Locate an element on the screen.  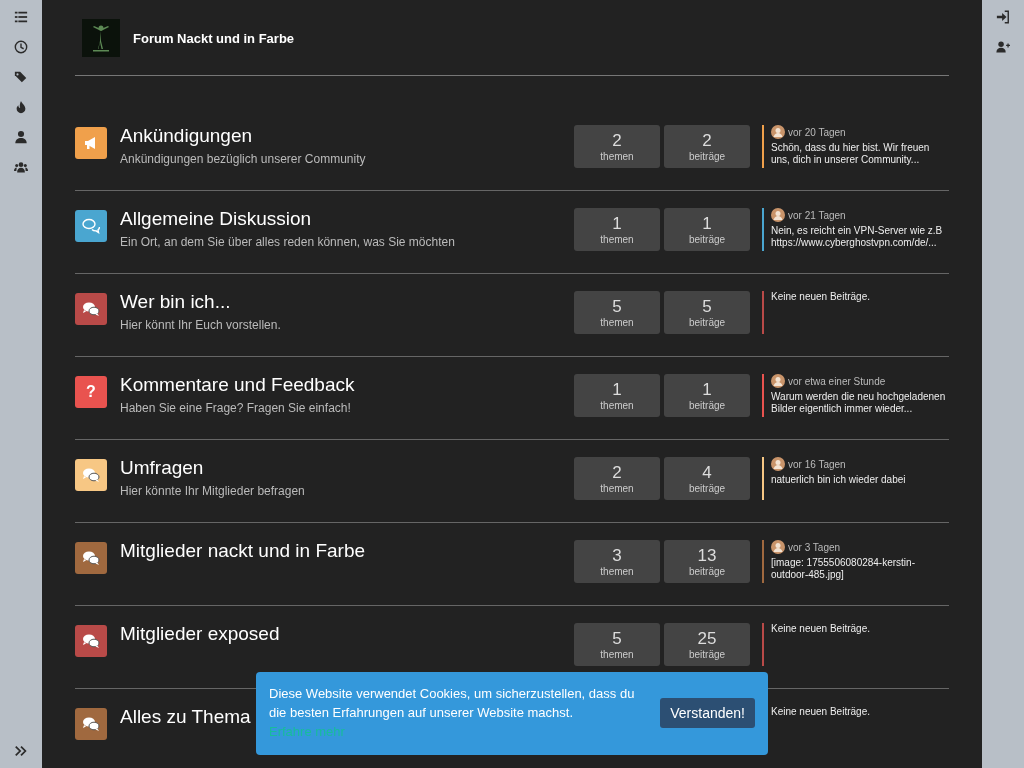
tags-icon is located at coordinates (21, 77).